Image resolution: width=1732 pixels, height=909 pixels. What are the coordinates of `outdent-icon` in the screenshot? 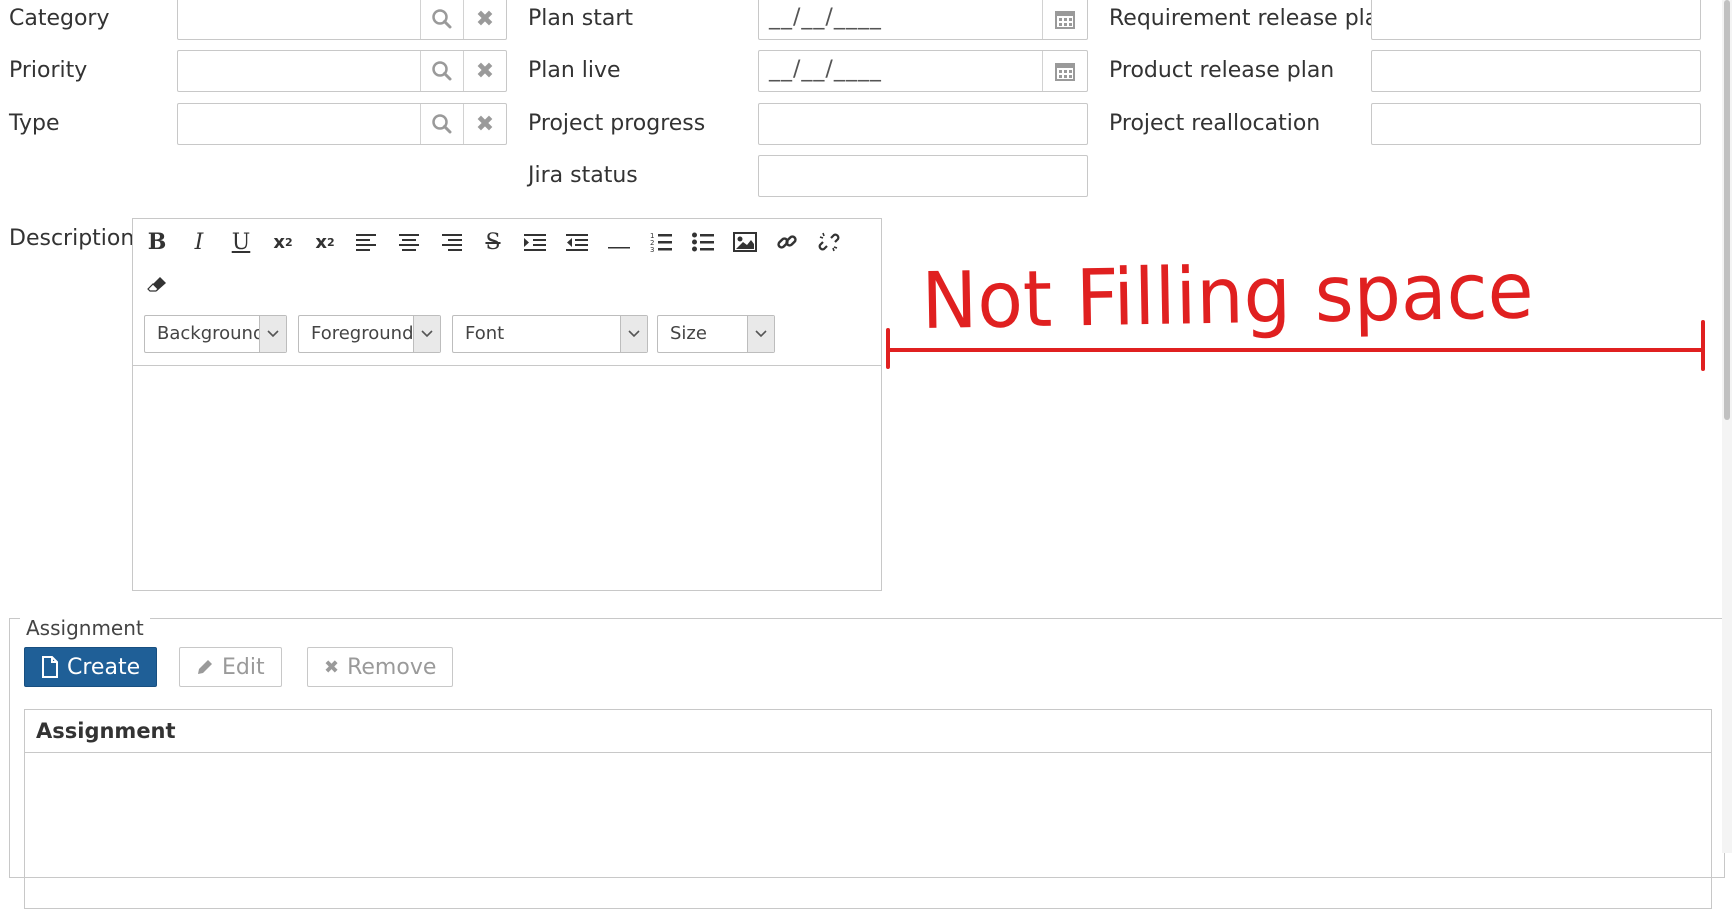 It's located at (577, 242).